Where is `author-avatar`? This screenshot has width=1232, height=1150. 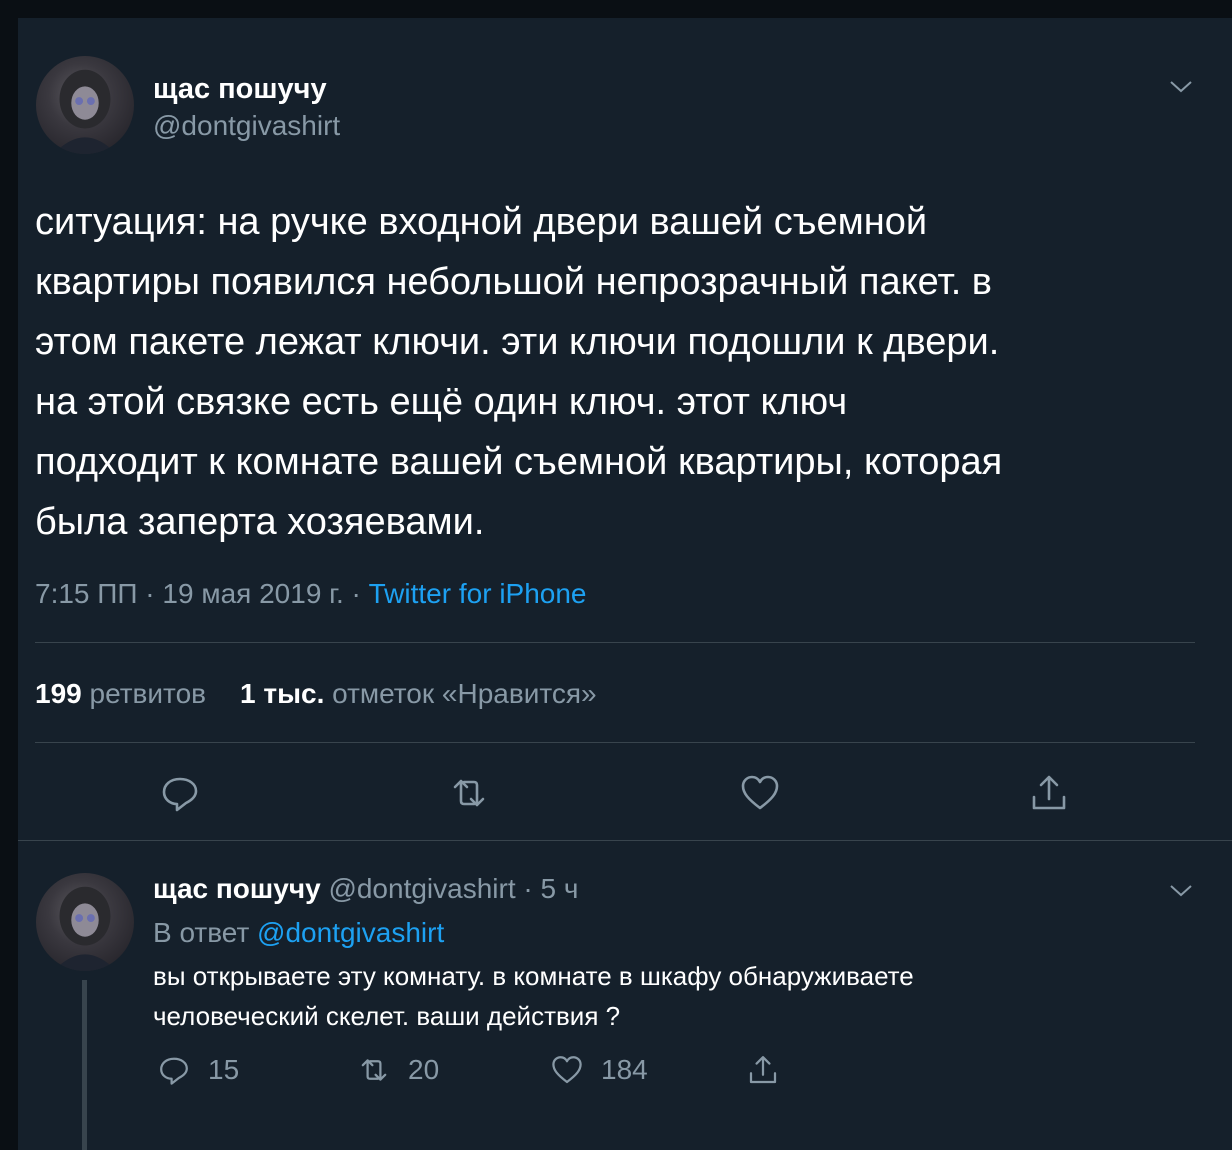
author-avatar is located at coordinates (85, 105).